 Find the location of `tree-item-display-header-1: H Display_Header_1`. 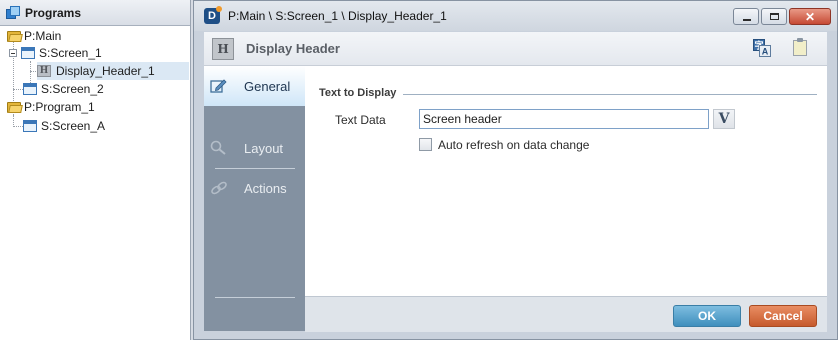

tree-item-display-header-1: H Display_Header_1 is located at coordinates (113, 71).